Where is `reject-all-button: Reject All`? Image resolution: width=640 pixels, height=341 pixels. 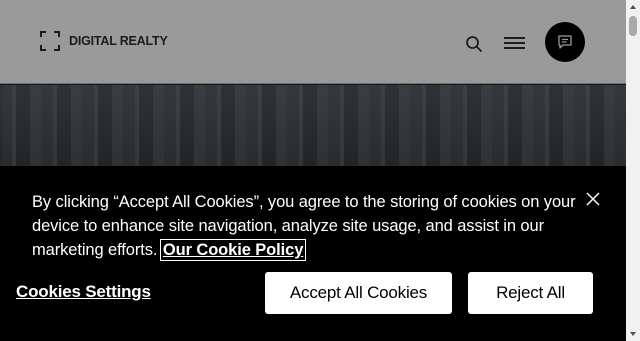 reject-all-button: Reject All is located at coordinates (530, 293).